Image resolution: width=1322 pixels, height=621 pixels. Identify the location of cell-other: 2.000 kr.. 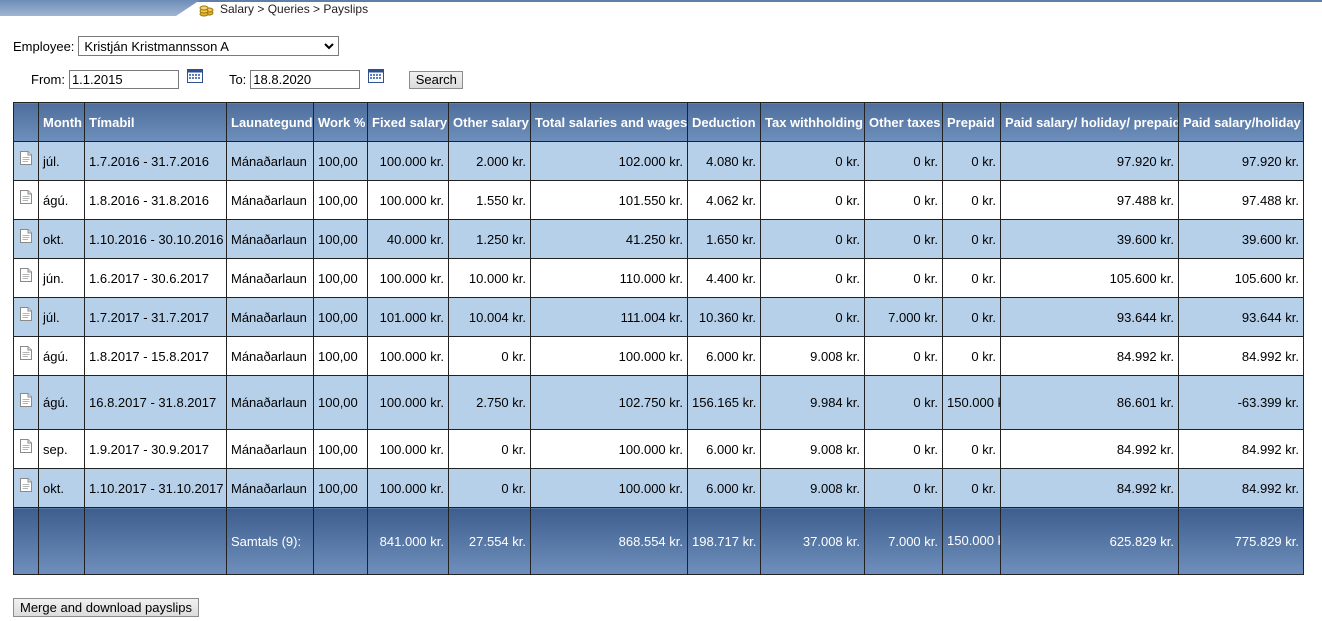
(489, 161).